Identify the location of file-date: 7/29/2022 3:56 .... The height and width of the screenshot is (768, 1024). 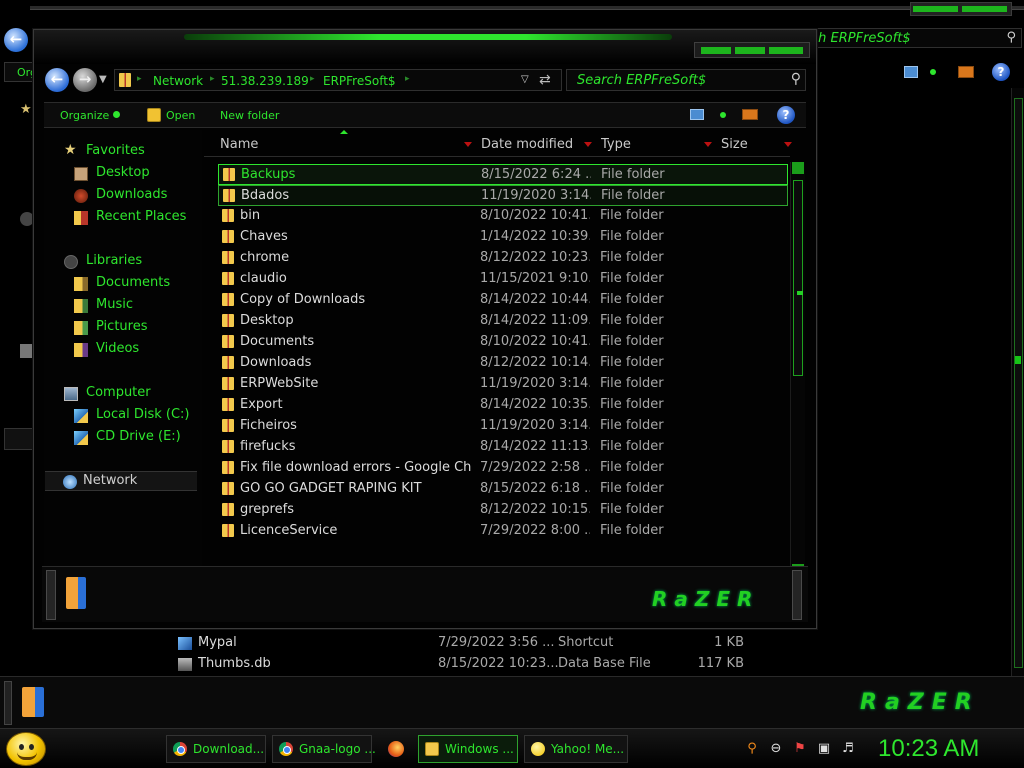
(496, 642).